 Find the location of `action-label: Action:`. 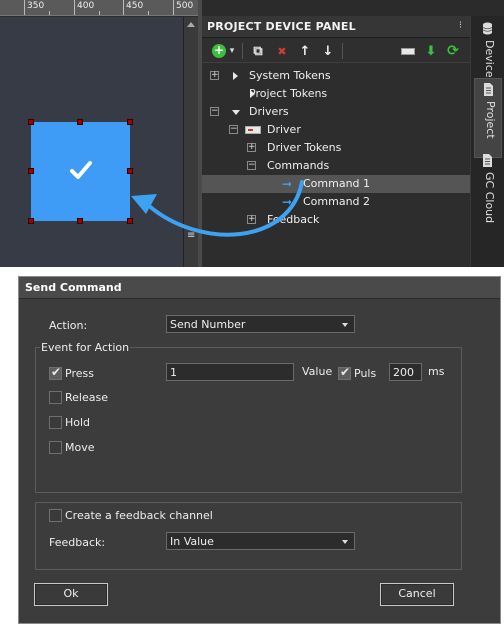

action-label: Action: is located at coordinates (68, 325).